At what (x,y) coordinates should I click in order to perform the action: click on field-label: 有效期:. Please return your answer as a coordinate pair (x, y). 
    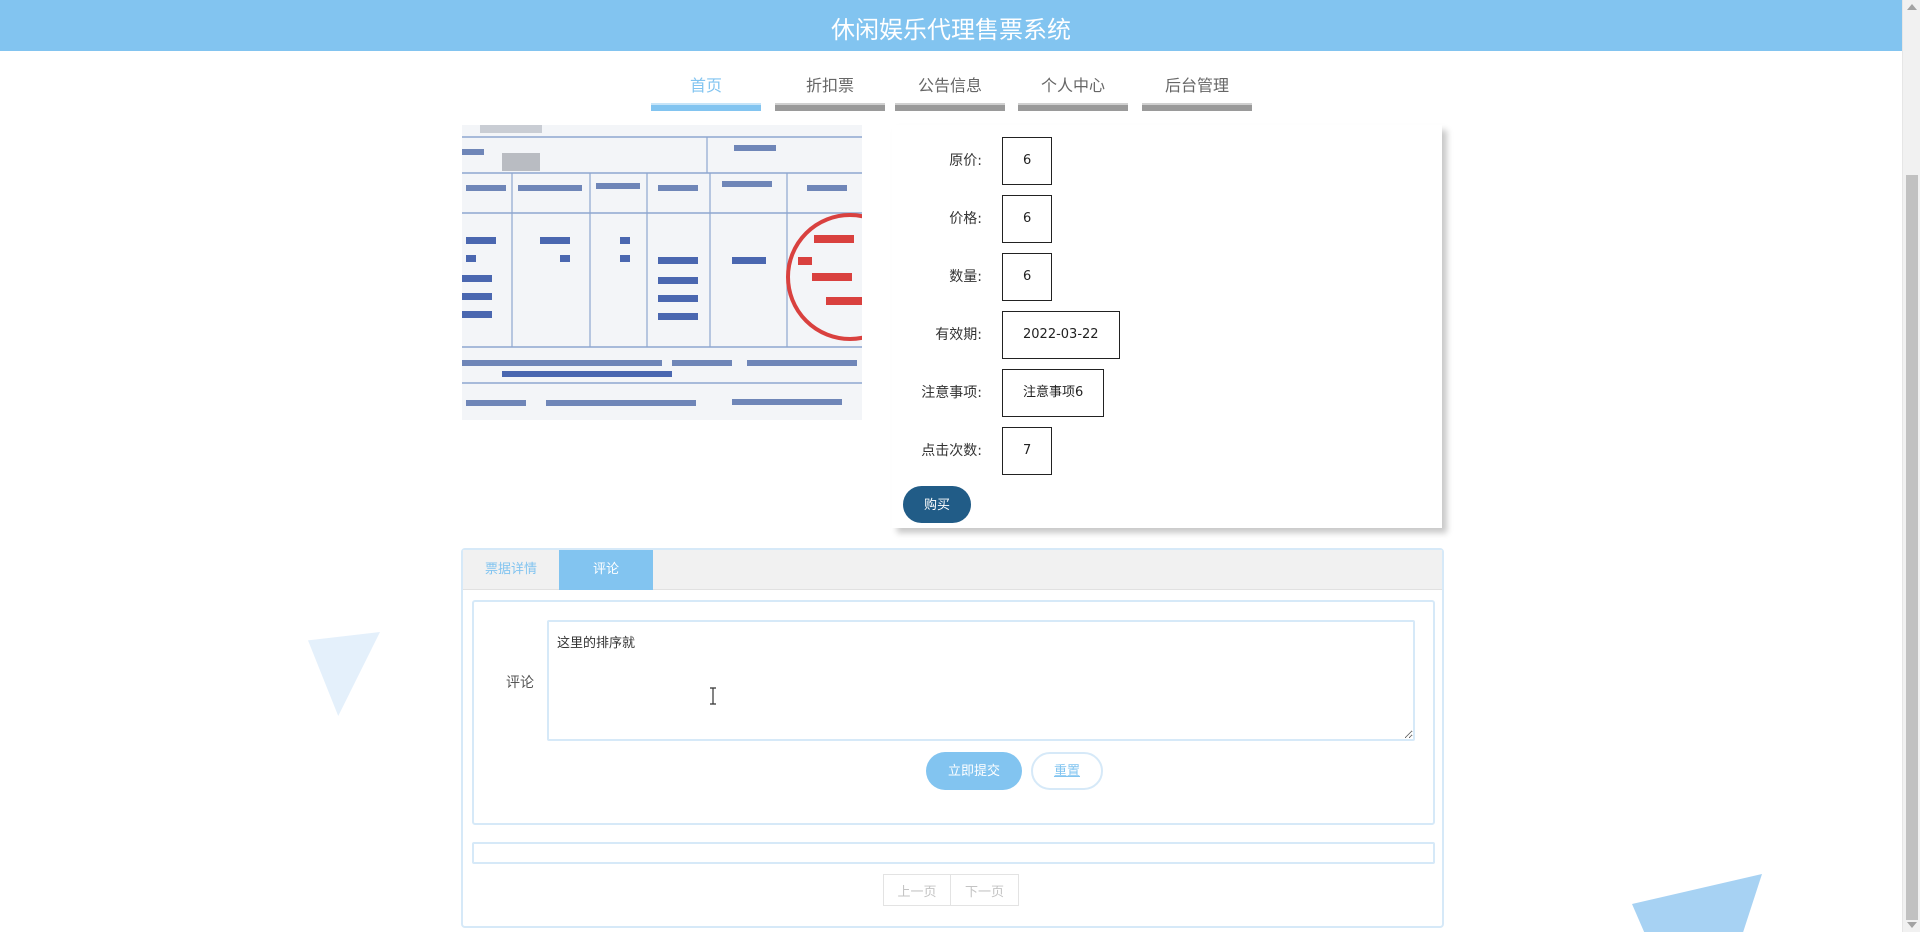
    Looking at the image, I should click on (958, 335).